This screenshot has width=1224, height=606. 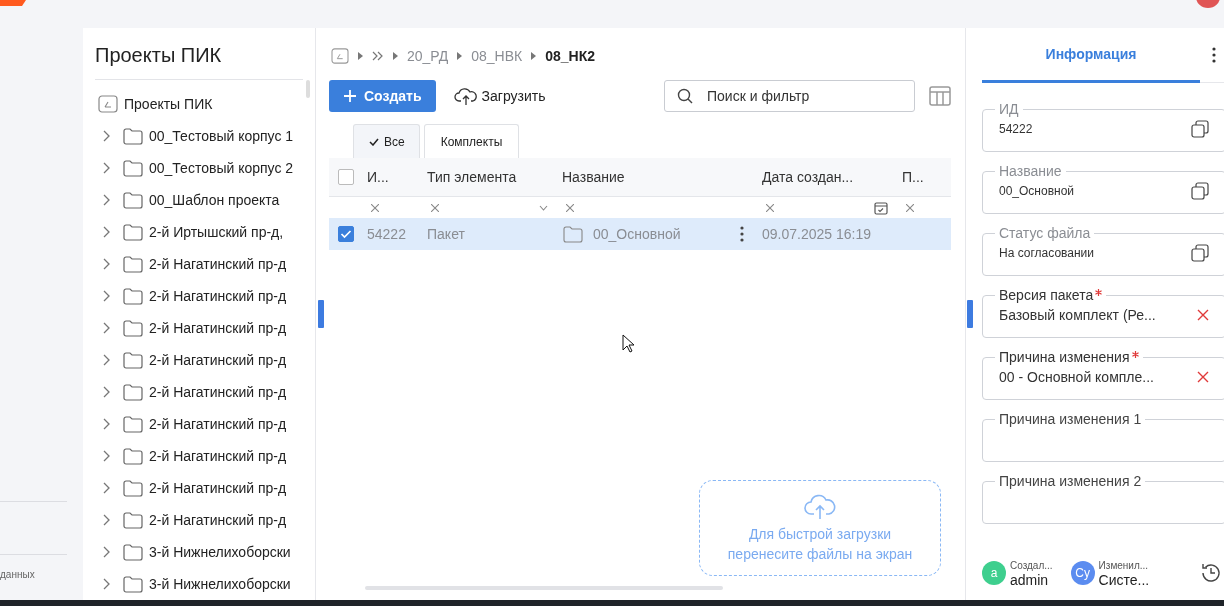 I want to click on scrollbar-thumb, so click(x=308, y=89).